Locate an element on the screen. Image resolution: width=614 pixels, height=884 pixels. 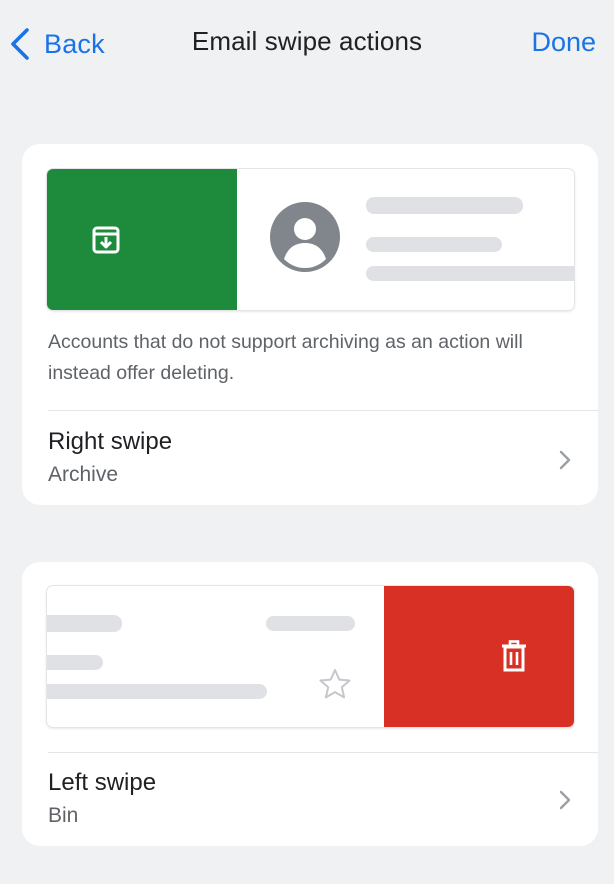
page-title: Email swipe actions is located at coordinates (307, 41).